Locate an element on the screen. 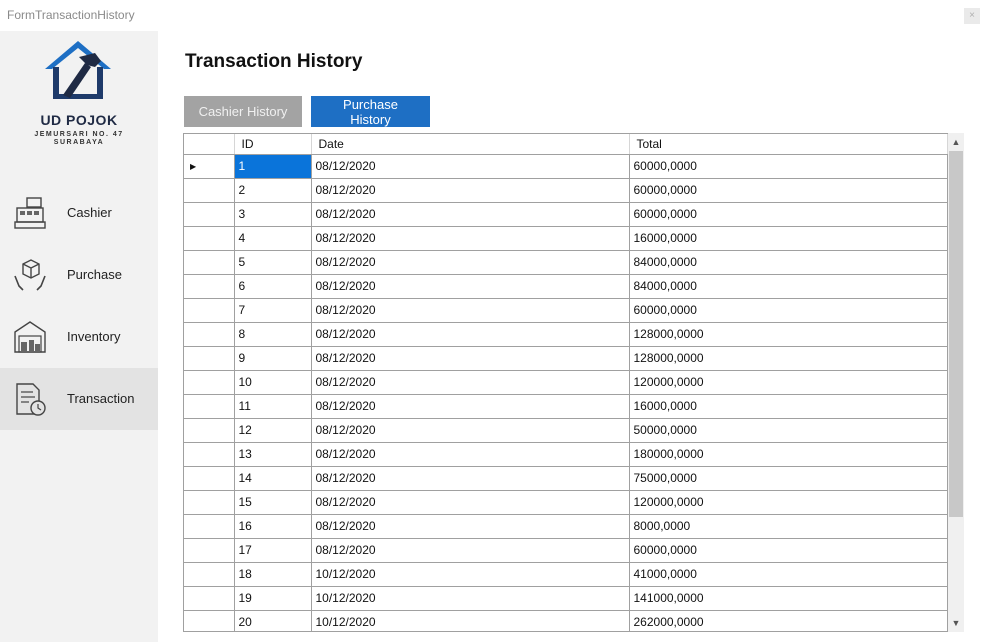 This screenshot has height=642, width=984. table-row: 10 08/12/2020 120000,0000 is located at coordinates (566, 382).